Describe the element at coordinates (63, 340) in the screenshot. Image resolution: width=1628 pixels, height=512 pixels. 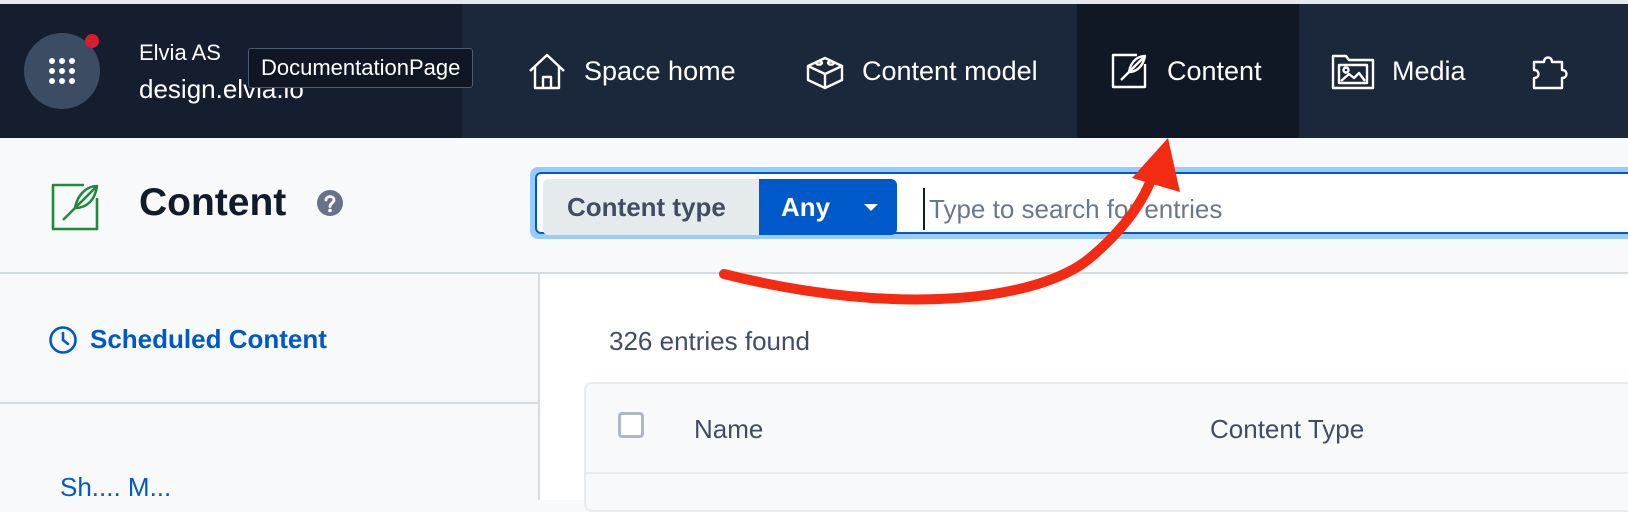
I see `clock-icon` at that location.